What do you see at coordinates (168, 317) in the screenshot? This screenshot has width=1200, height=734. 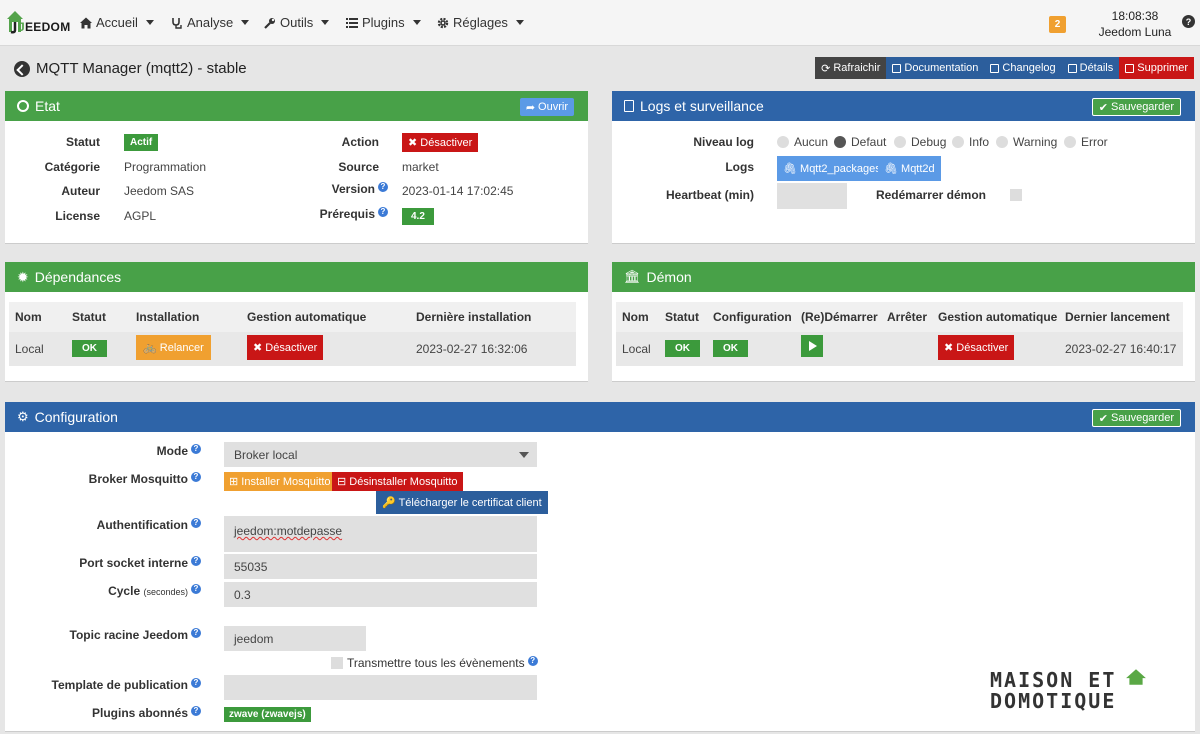 I see `col-installation: Installation` at bounding box center [168, 317].